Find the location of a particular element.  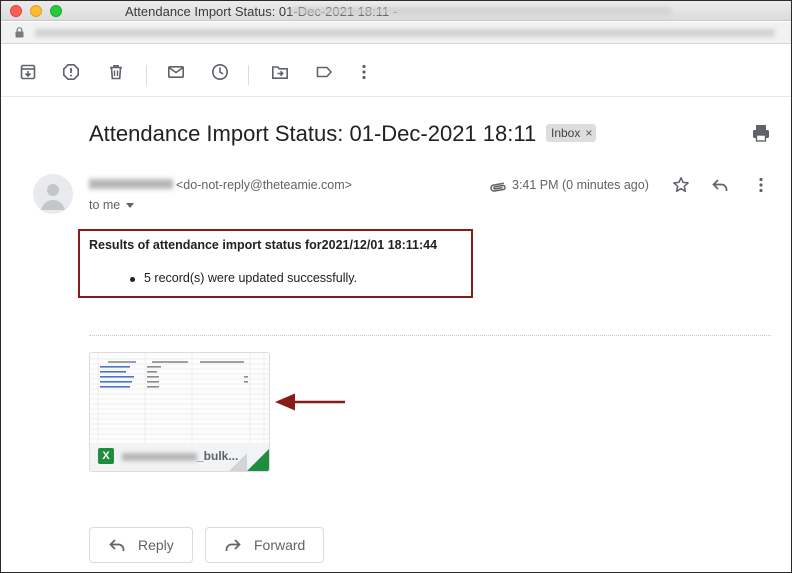

spreadsheet-thumbnail is located at coordinates (179, 398).